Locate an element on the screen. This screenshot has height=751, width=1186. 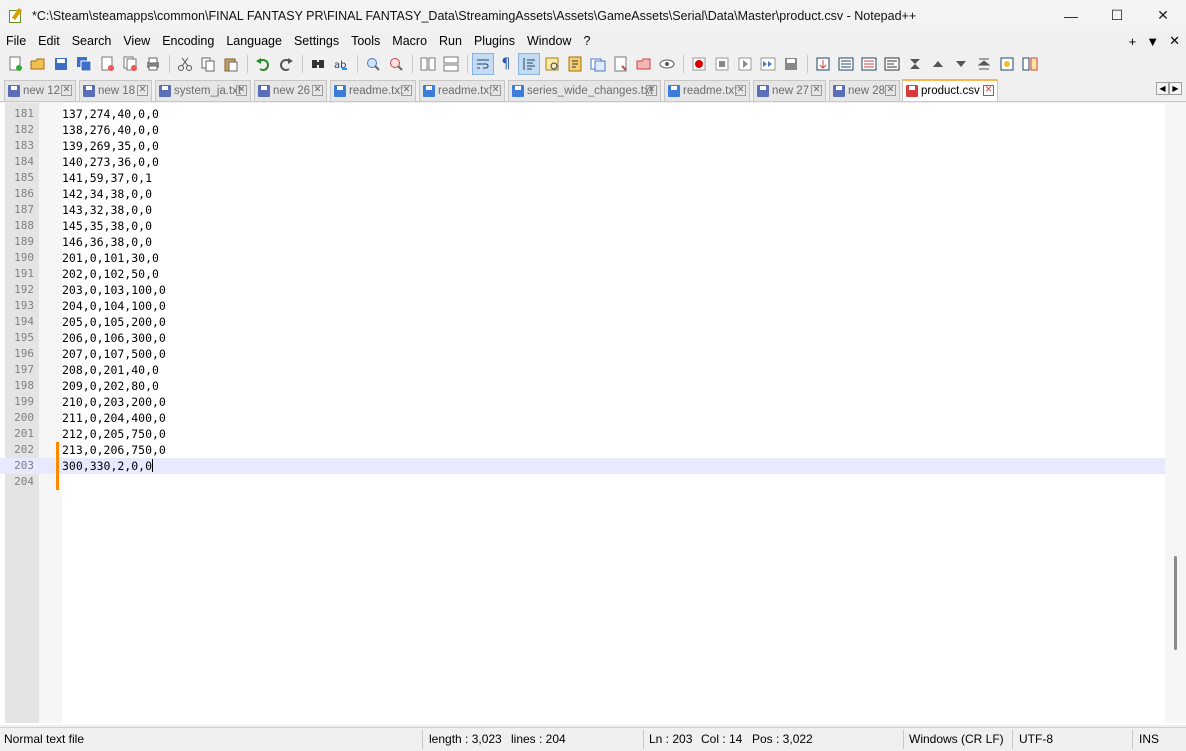
copy-icon is located at coordinates (208, 64).